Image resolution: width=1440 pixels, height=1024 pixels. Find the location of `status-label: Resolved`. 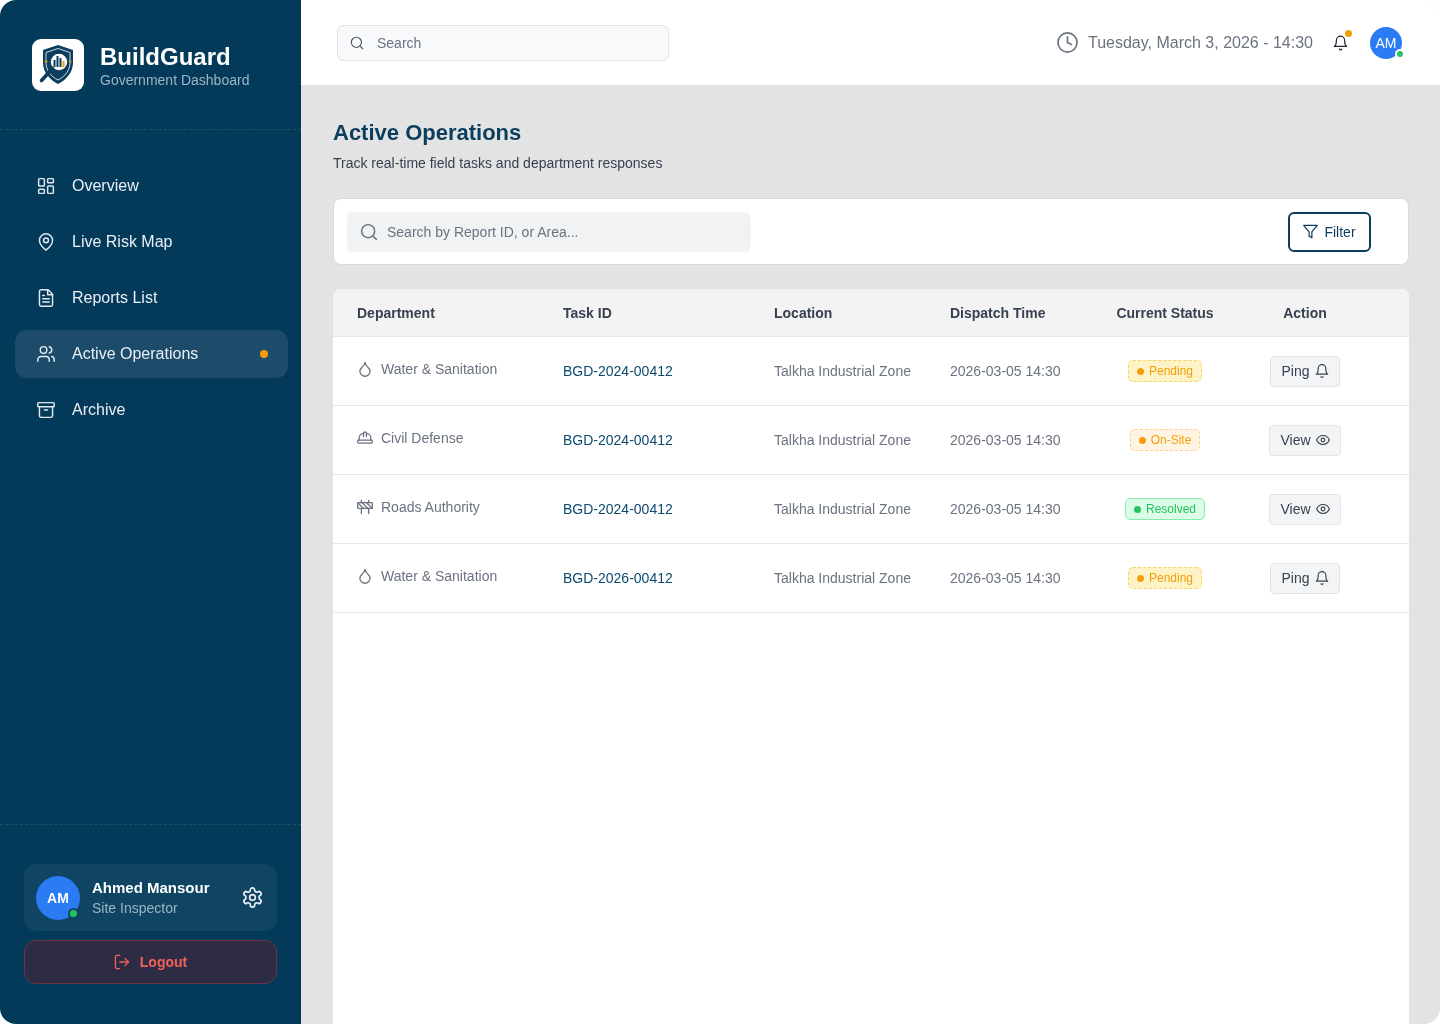

status-label: Resolved is located at coordinates (1171, 509).